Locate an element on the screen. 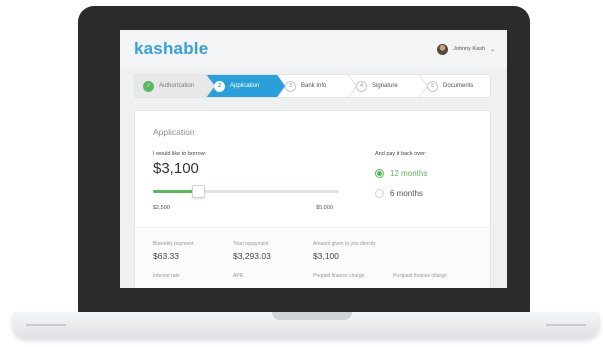 This screenshot has width=603, height=347. term-option-12-months: 12 months is located at coordinates (401, 173).